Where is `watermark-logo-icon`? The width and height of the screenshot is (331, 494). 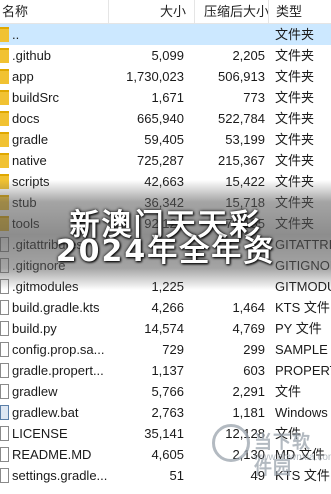 watermark-logo-icon is located at coordinates (231, 443).